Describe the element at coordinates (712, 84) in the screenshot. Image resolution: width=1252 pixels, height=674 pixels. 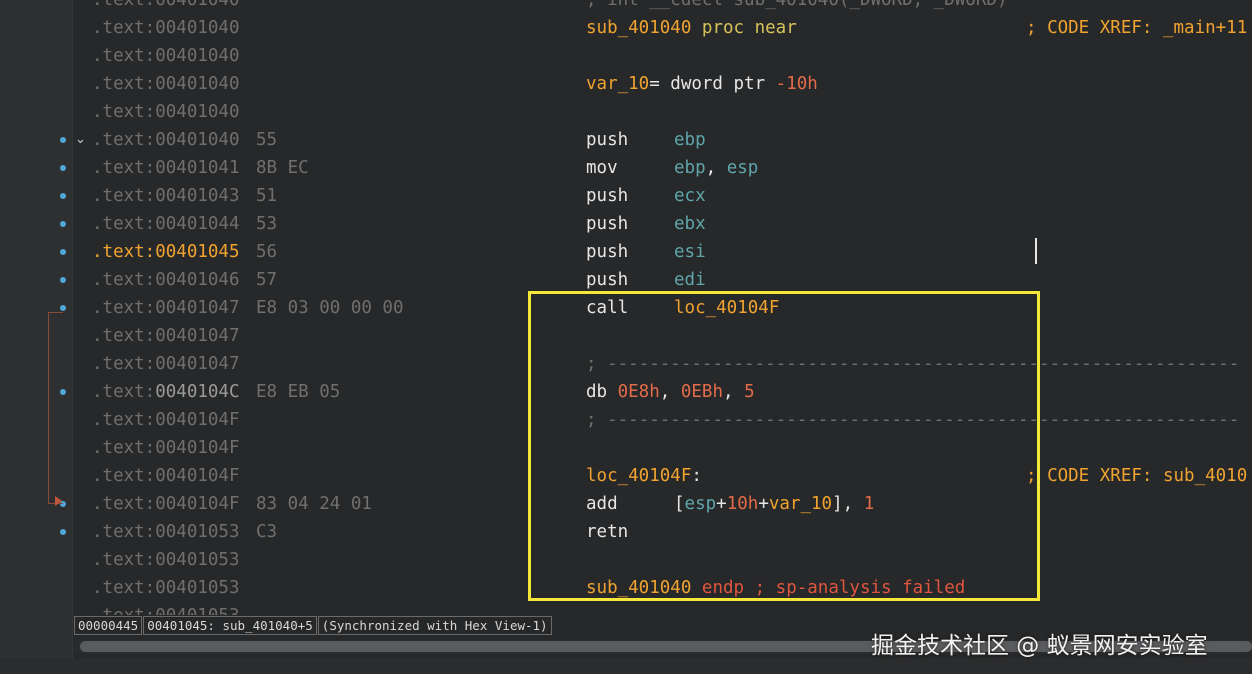
I see `operand-token: = dword ptr` at that location.